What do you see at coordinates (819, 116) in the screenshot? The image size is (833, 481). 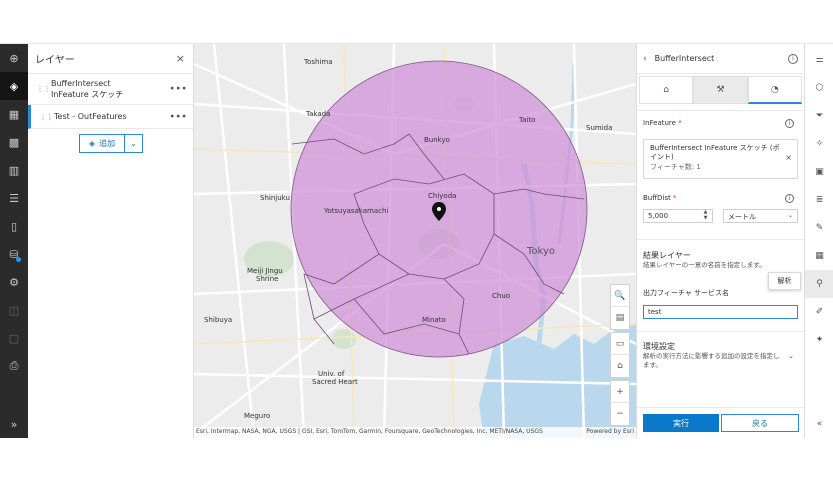 I see `filter-icon: ⏷` at bounding box center [819, 116].